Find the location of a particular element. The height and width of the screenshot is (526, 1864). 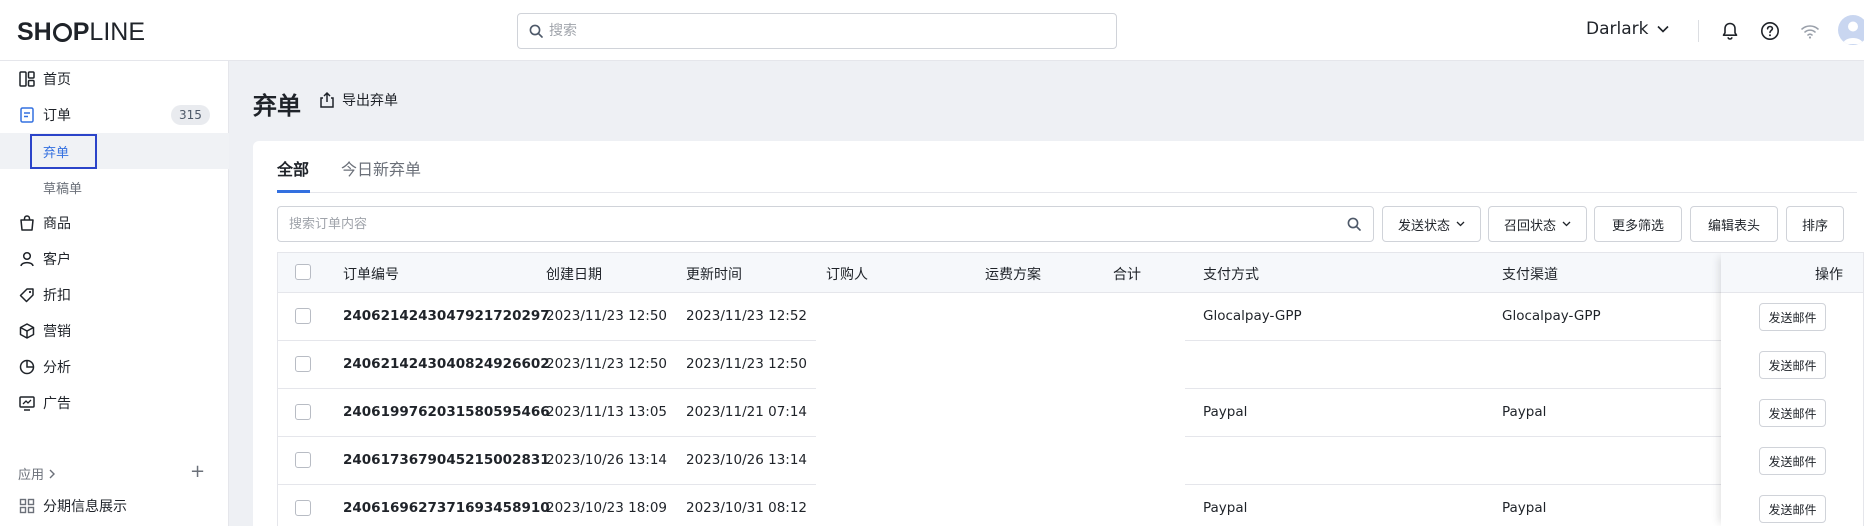

tab-today-new: 今日新弃单 is located at coordinates (381, 168).